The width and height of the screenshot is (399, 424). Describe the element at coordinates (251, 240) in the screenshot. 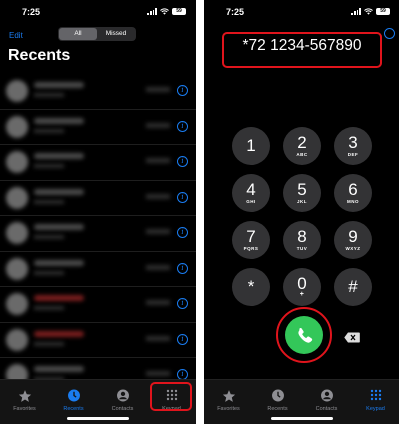

I see `key-7: 7 PQRS` at that location.